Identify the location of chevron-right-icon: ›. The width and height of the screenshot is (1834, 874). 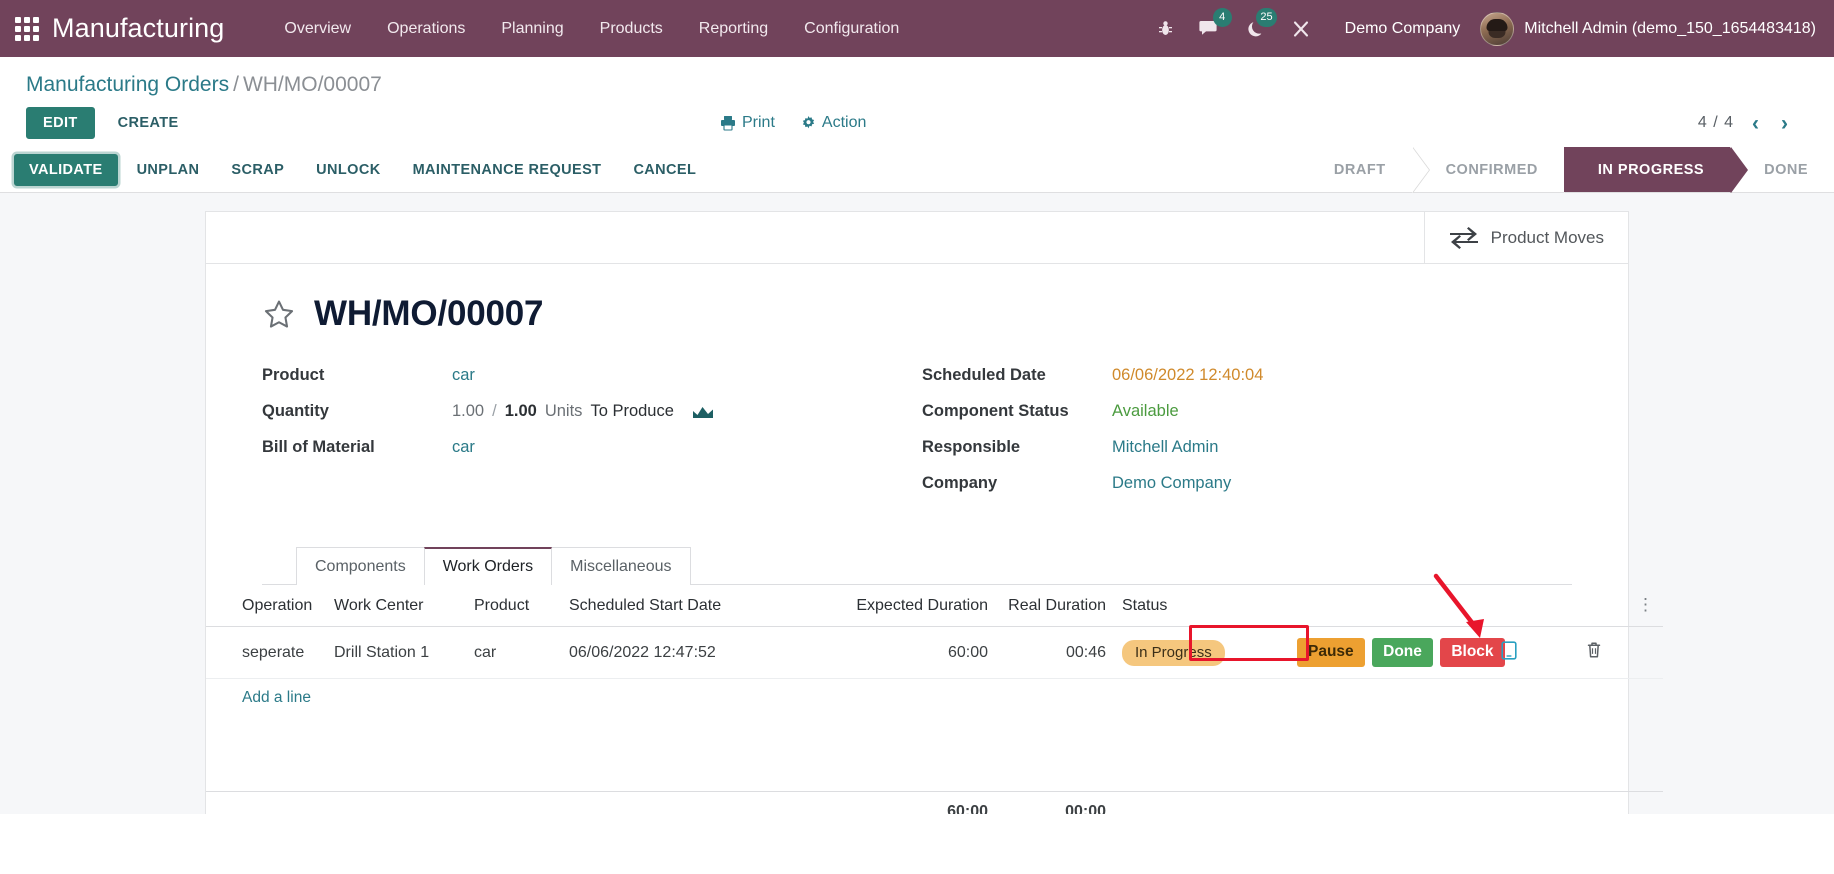
(1784, 123).